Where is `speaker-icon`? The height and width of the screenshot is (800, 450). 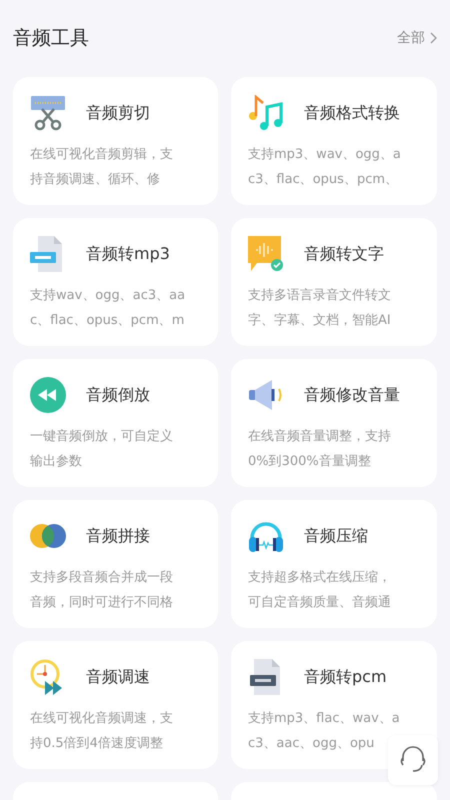 speaker-icon is located at coordinates (266, 395).